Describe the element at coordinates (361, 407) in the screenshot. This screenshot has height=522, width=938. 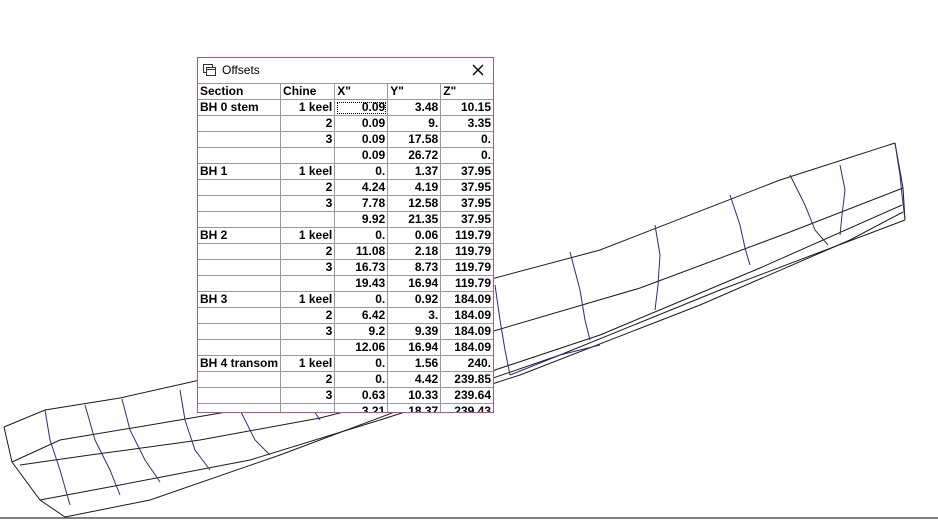
I see `cell-x: 3.21` at that location.